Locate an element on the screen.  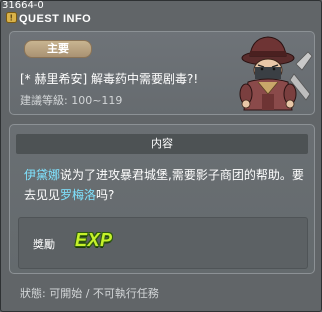
recommended-level: 建議等級: 100~119 is located at coordinates (71, 100).